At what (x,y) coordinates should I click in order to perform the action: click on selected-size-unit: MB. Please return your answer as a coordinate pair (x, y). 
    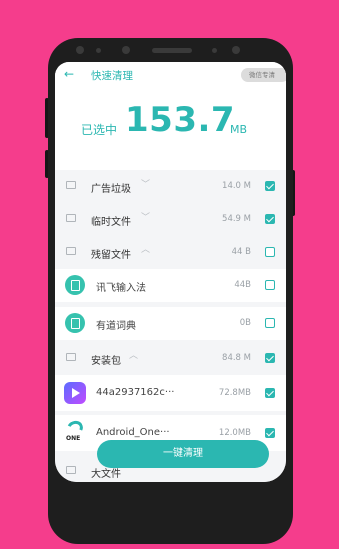
    Looking at the image, I should click on (239, 129).